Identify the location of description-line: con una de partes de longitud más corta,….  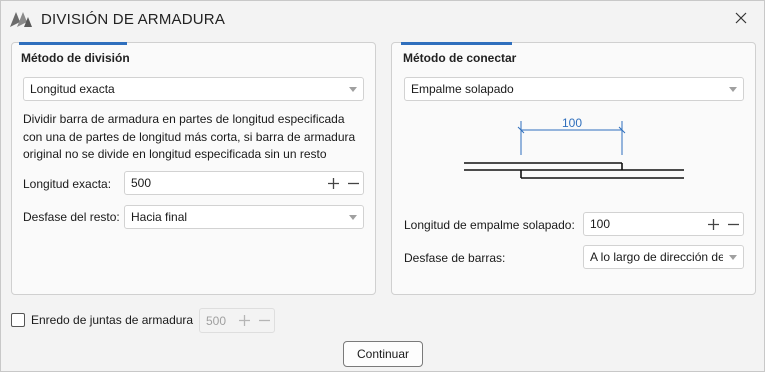
(189, 136).